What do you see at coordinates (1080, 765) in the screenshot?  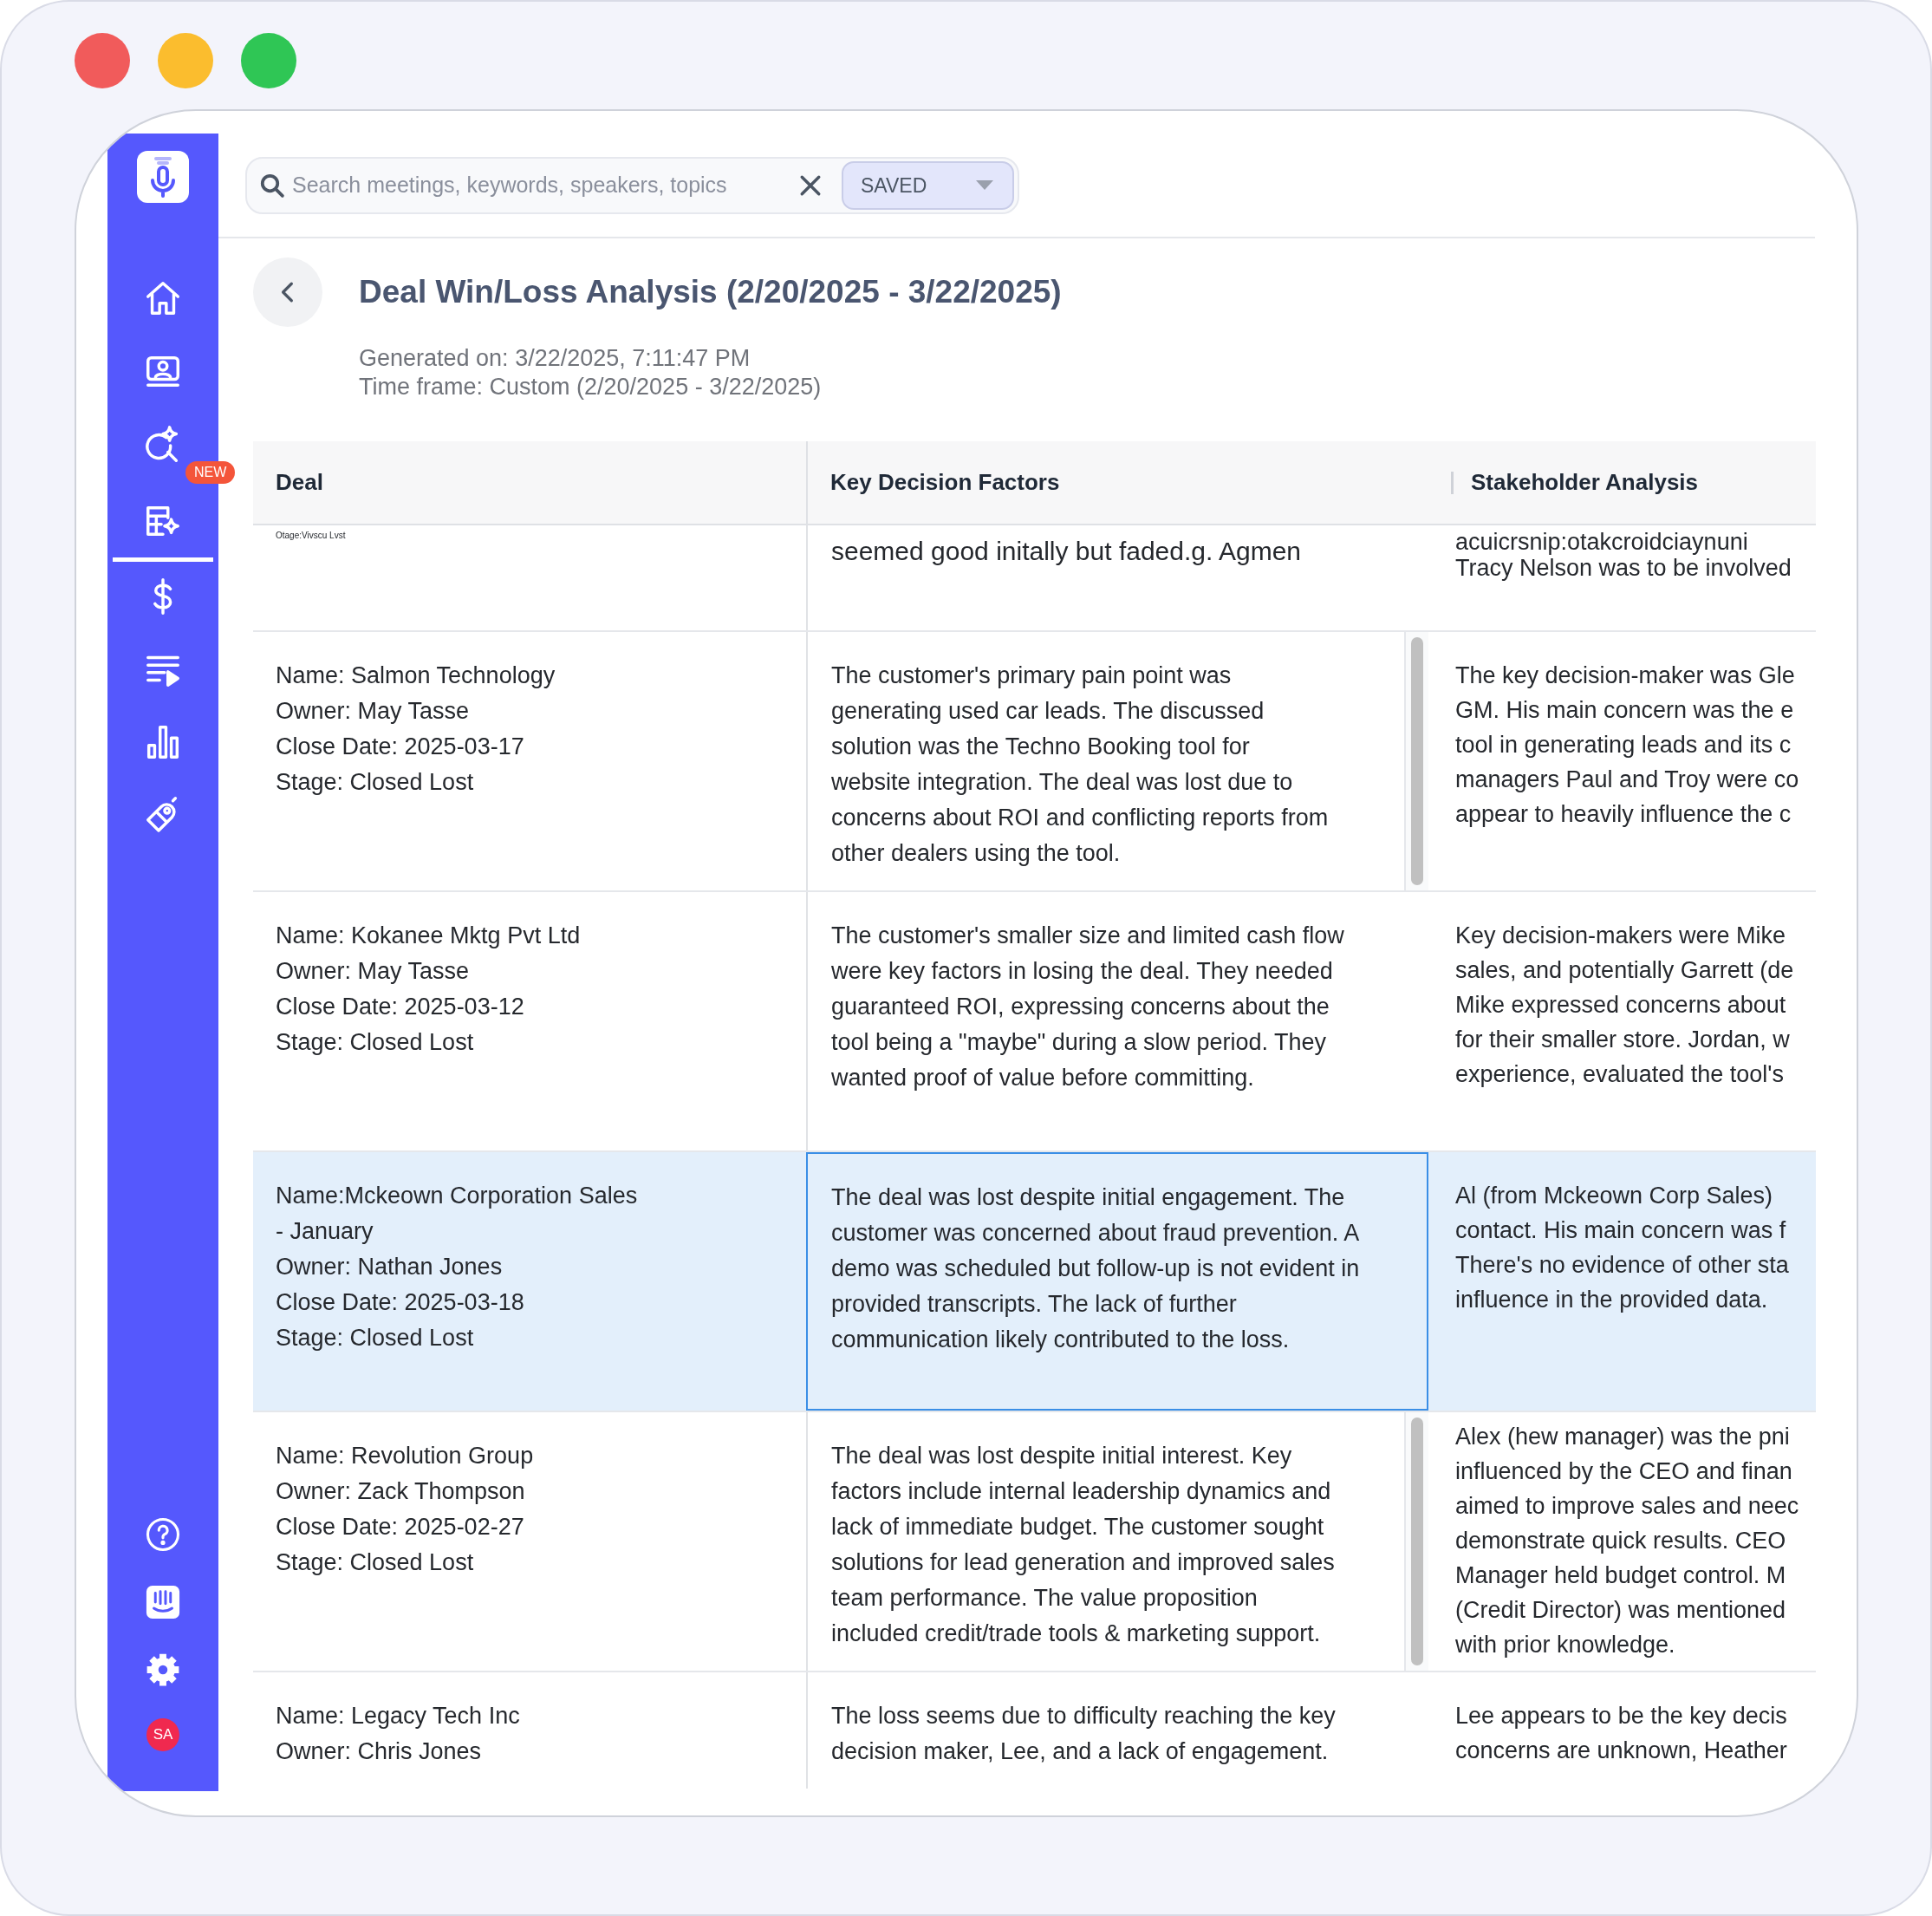 I see `table-cell-text: The customer's primary pain point was generating used car leads. The discussed solution was the Techno Booking tool for website integration. The deal was lost due to concerns about ROI and conflicting reports from other dealers using the tool.` at bounding box center [1080, 765].